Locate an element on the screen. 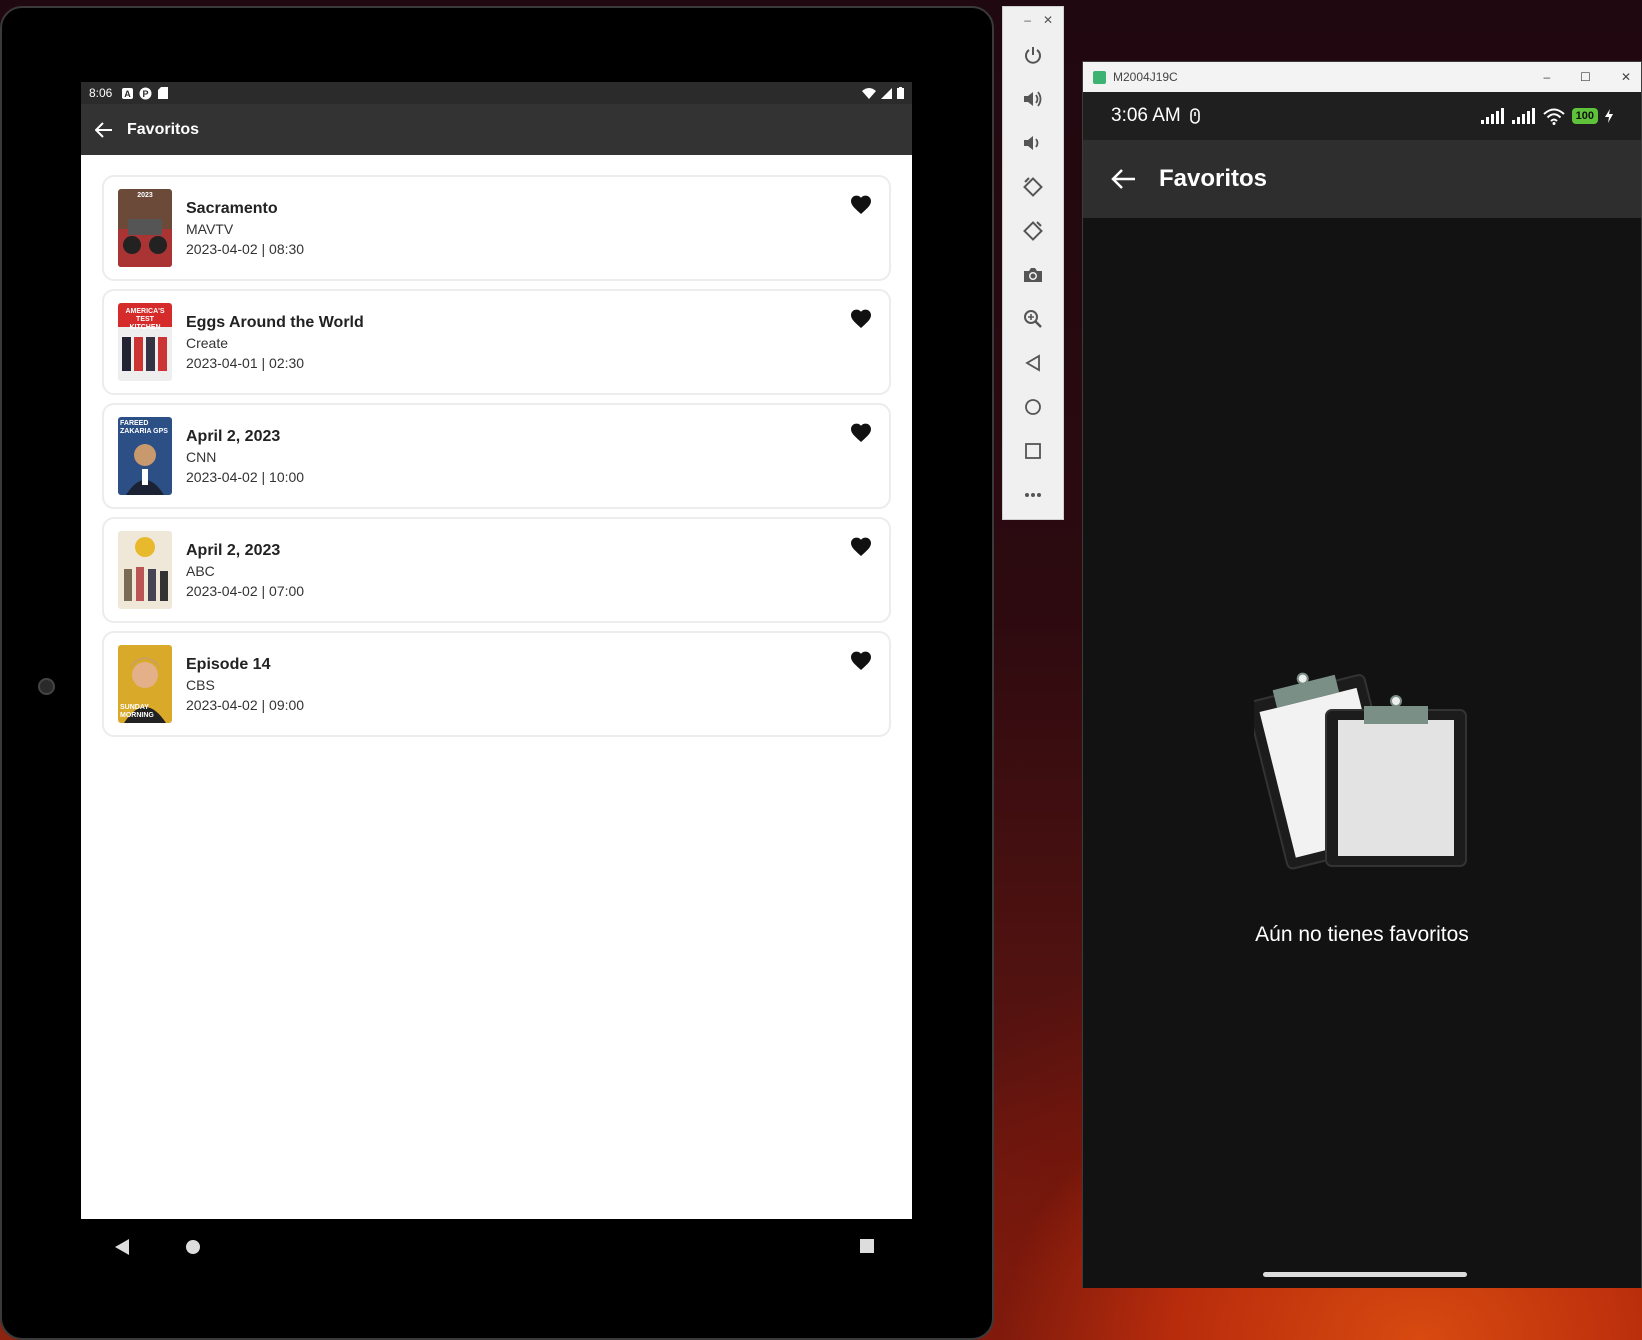 This screenshot has height=1340, width=1642. notification-p-icon: P is located at coordinates (145, 93).